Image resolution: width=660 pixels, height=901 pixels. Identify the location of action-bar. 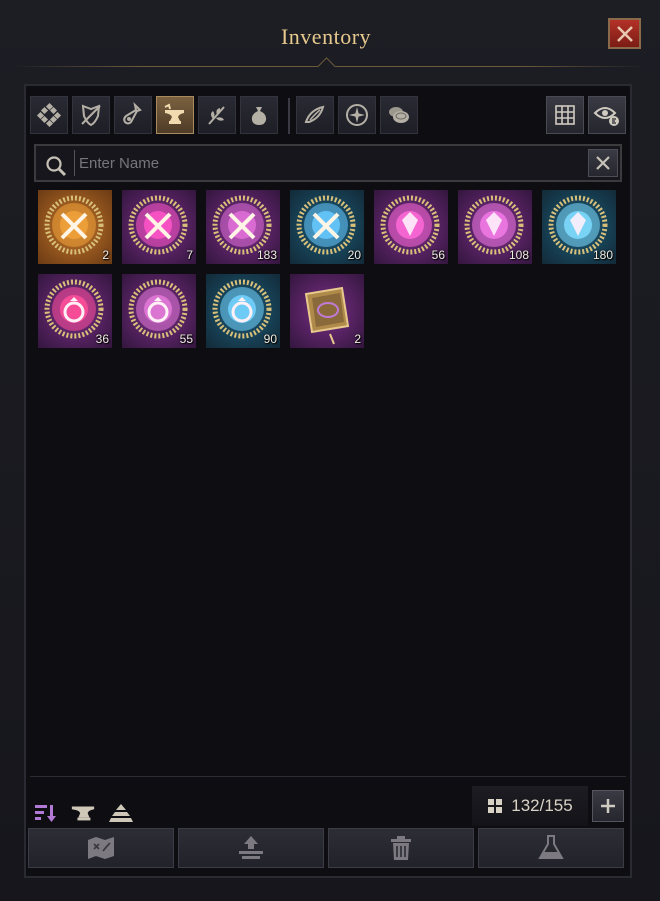
(327, 848).